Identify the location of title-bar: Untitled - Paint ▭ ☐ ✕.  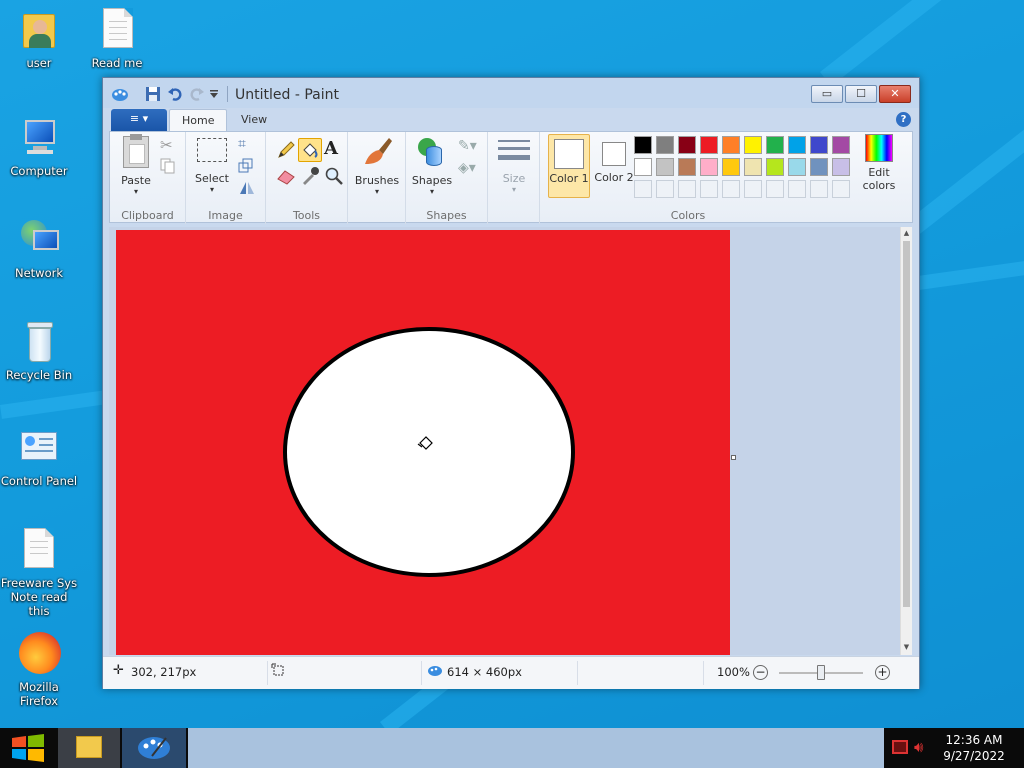
(511, 93).